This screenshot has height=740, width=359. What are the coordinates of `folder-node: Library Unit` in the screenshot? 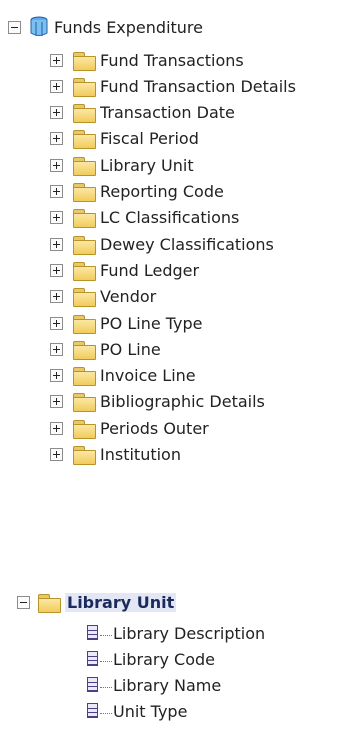 It's located at (122, 165).